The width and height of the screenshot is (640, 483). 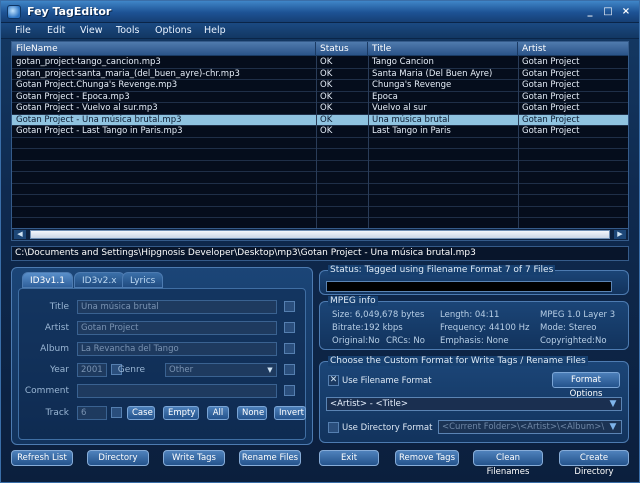 What do you see at coordinates (91, 30) in the screenshot?
I see `menu-view: View` at bounding box center [91, 30].